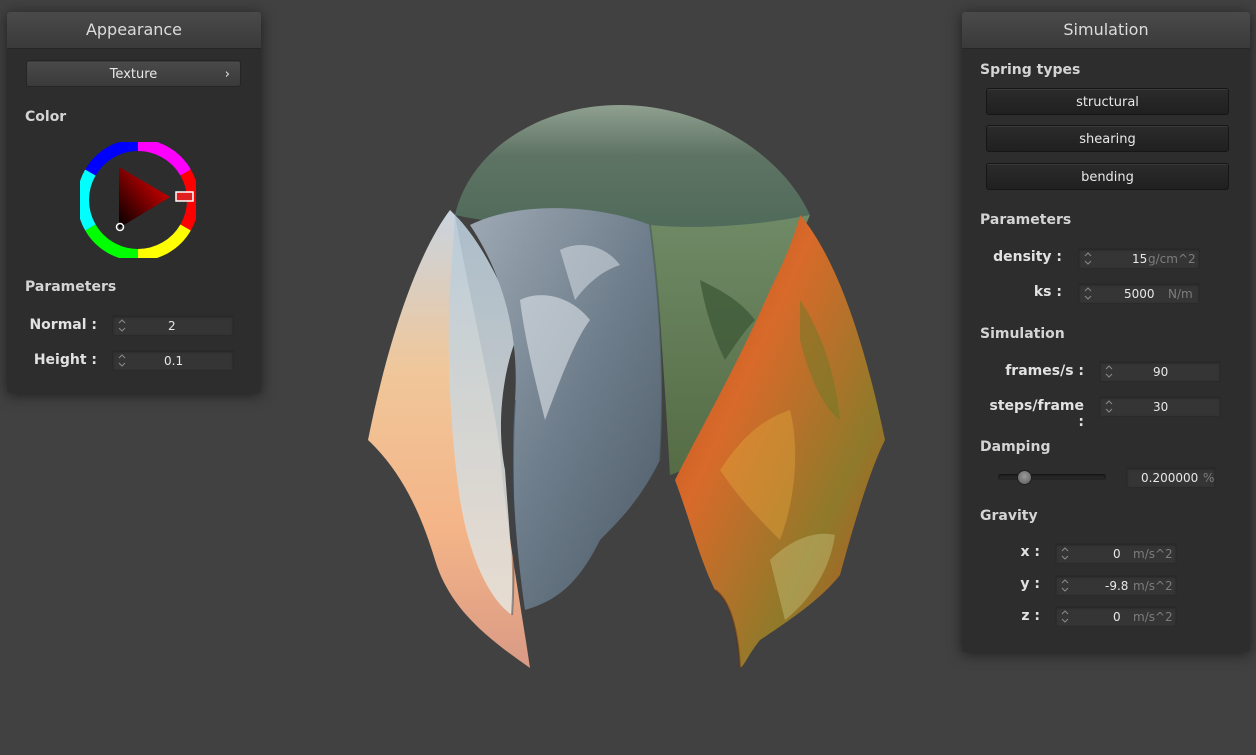 This screenshot has width=1256, height=755. What do you see at coordinates (1024, 477) in the screenshot?
I see `damping-slider-knob` at bounding box center [1024, 477].